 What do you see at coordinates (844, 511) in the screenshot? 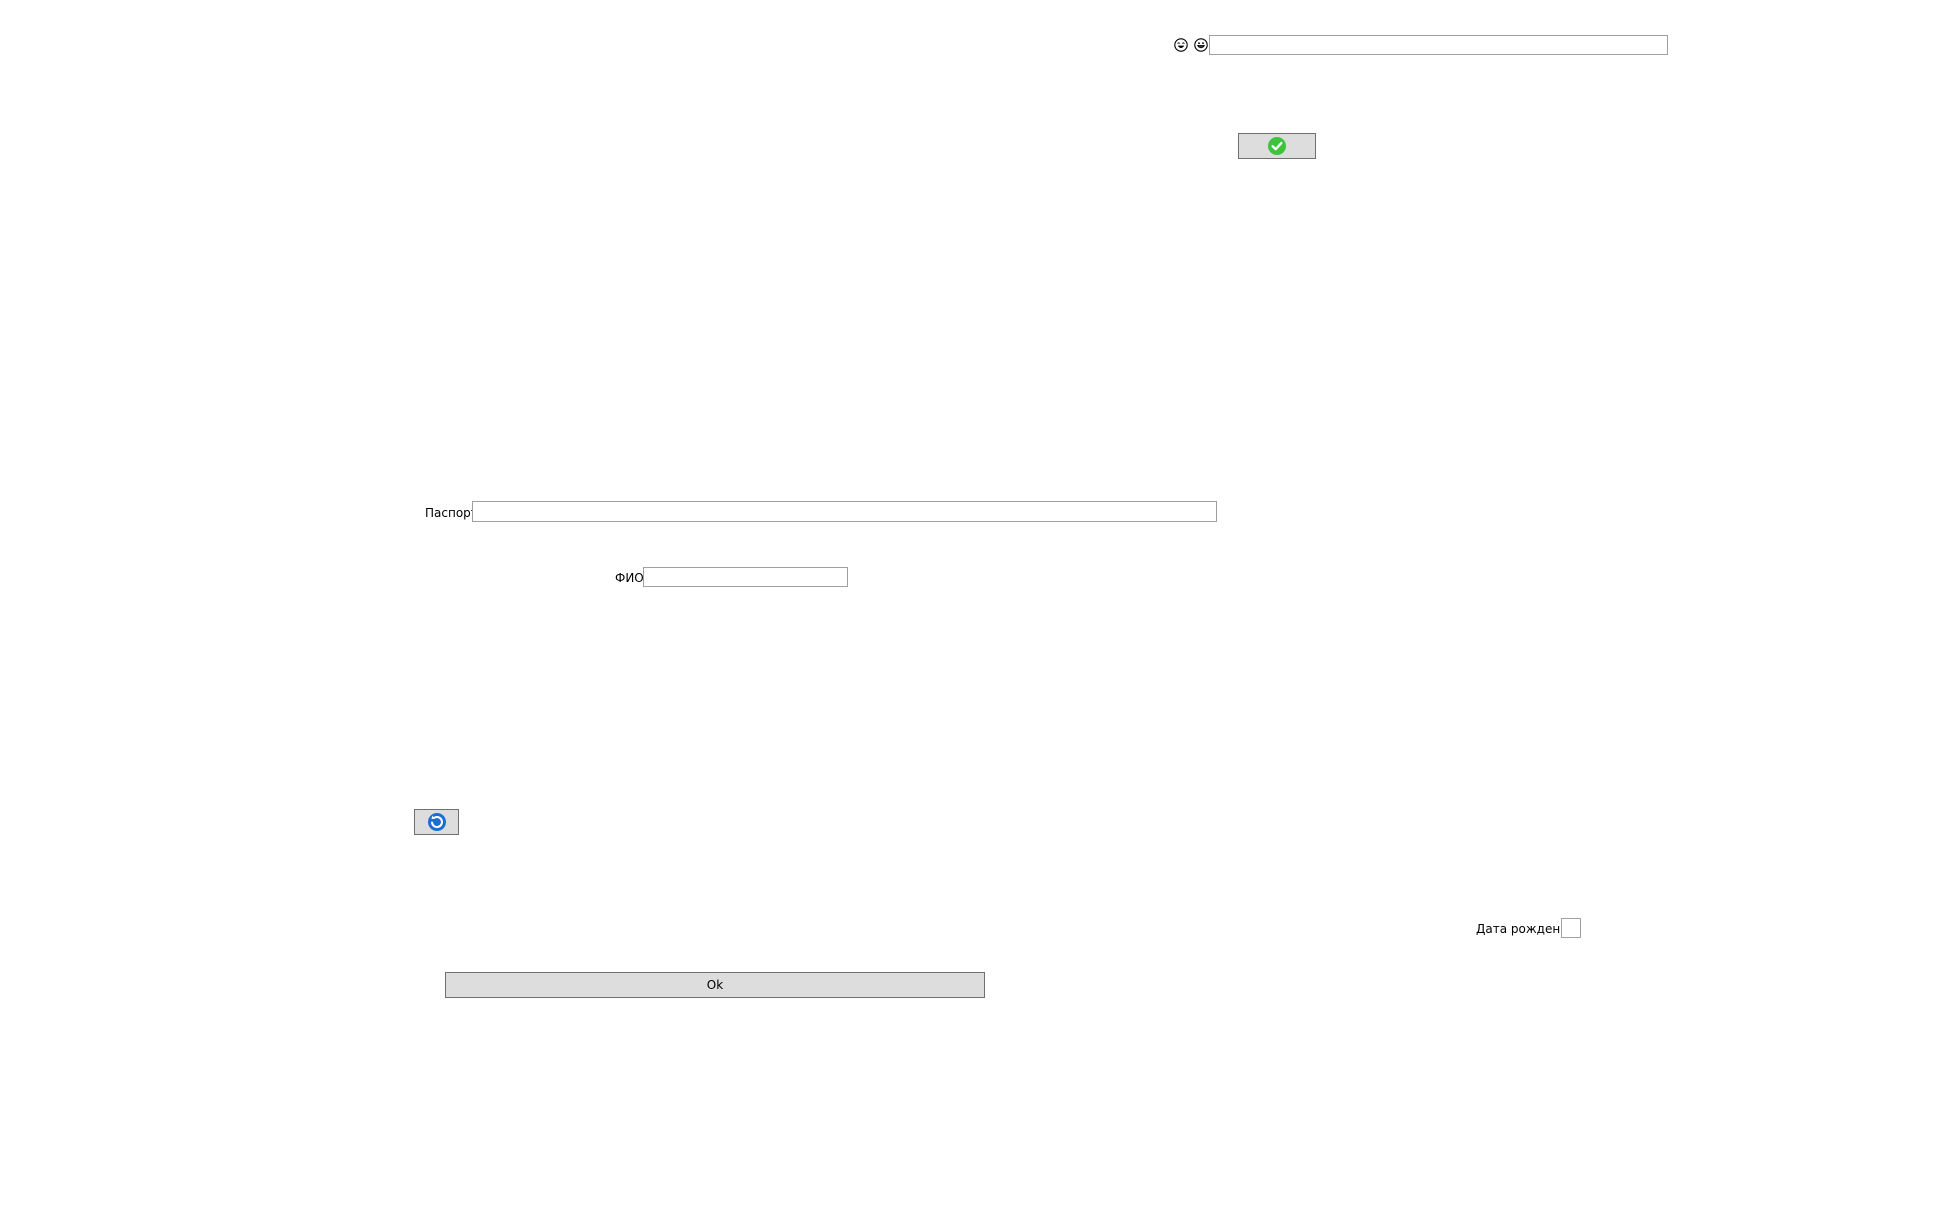
I see `passport-input` at bounding box center [844, 511].